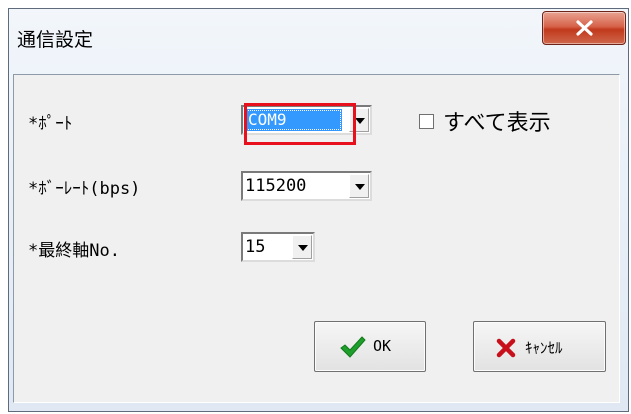 This screenshot has width=631, height=414. Describe the element at coordinates (506, 348) in the screenshot. I see `x-icon` at that location.